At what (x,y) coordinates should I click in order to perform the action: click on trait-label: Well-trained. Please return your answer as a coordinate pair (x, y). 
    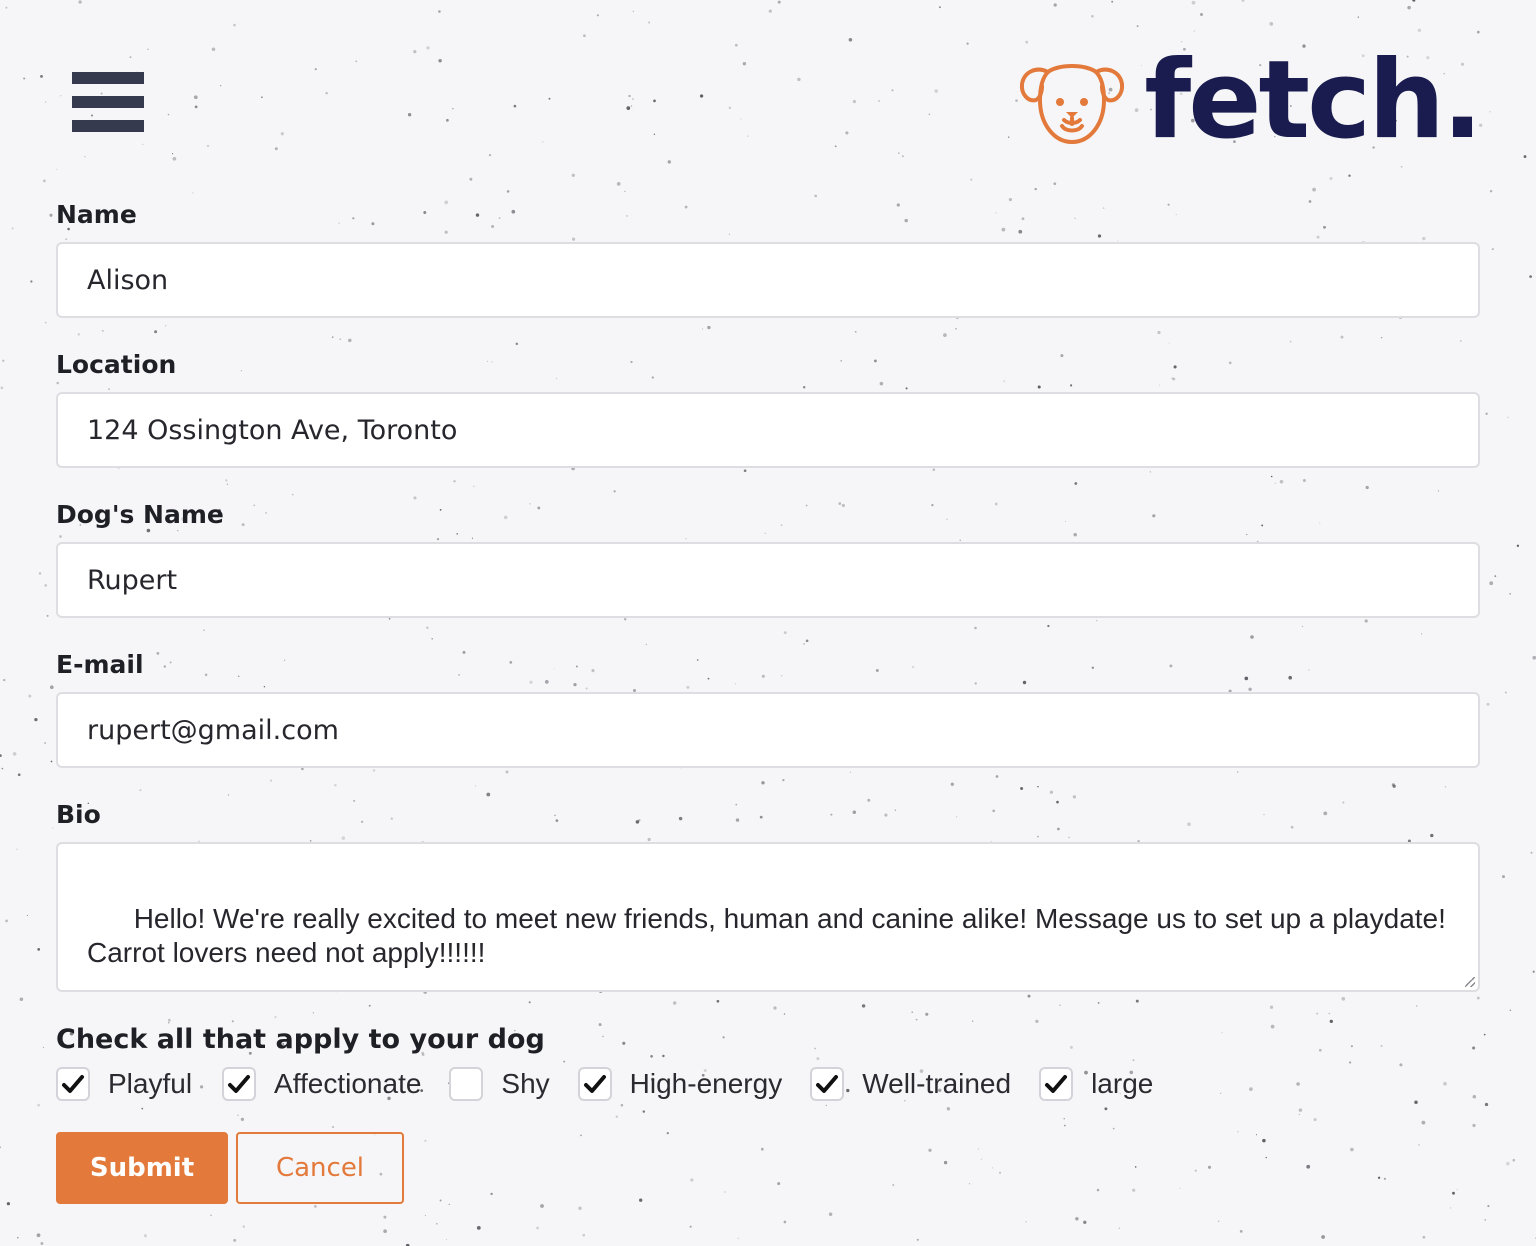
    Looking at the image, I should click on (937, 1083).